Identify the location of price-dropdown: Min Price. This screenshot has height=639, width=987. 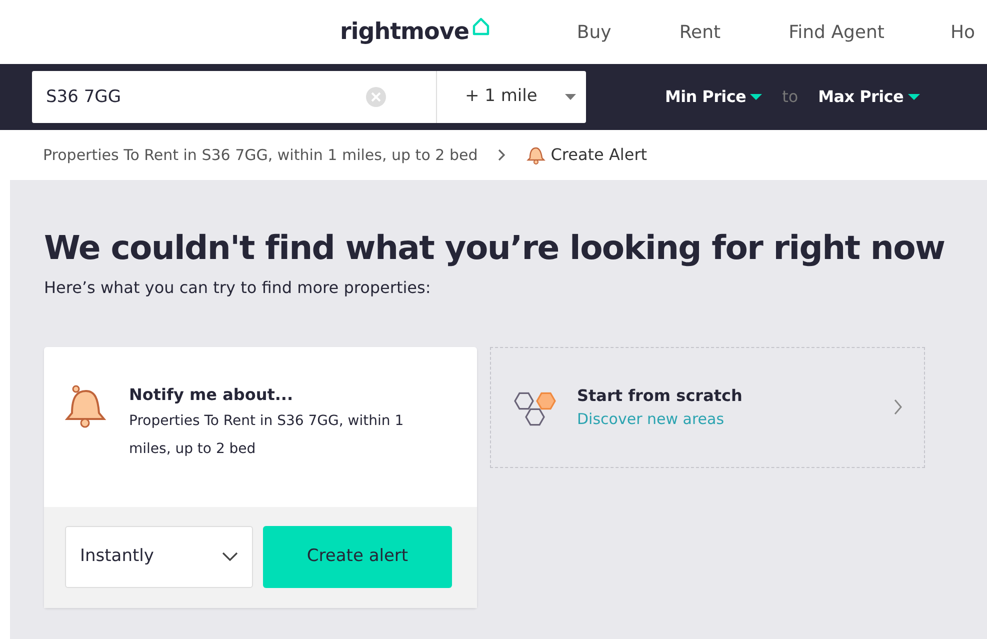
(713, 97).